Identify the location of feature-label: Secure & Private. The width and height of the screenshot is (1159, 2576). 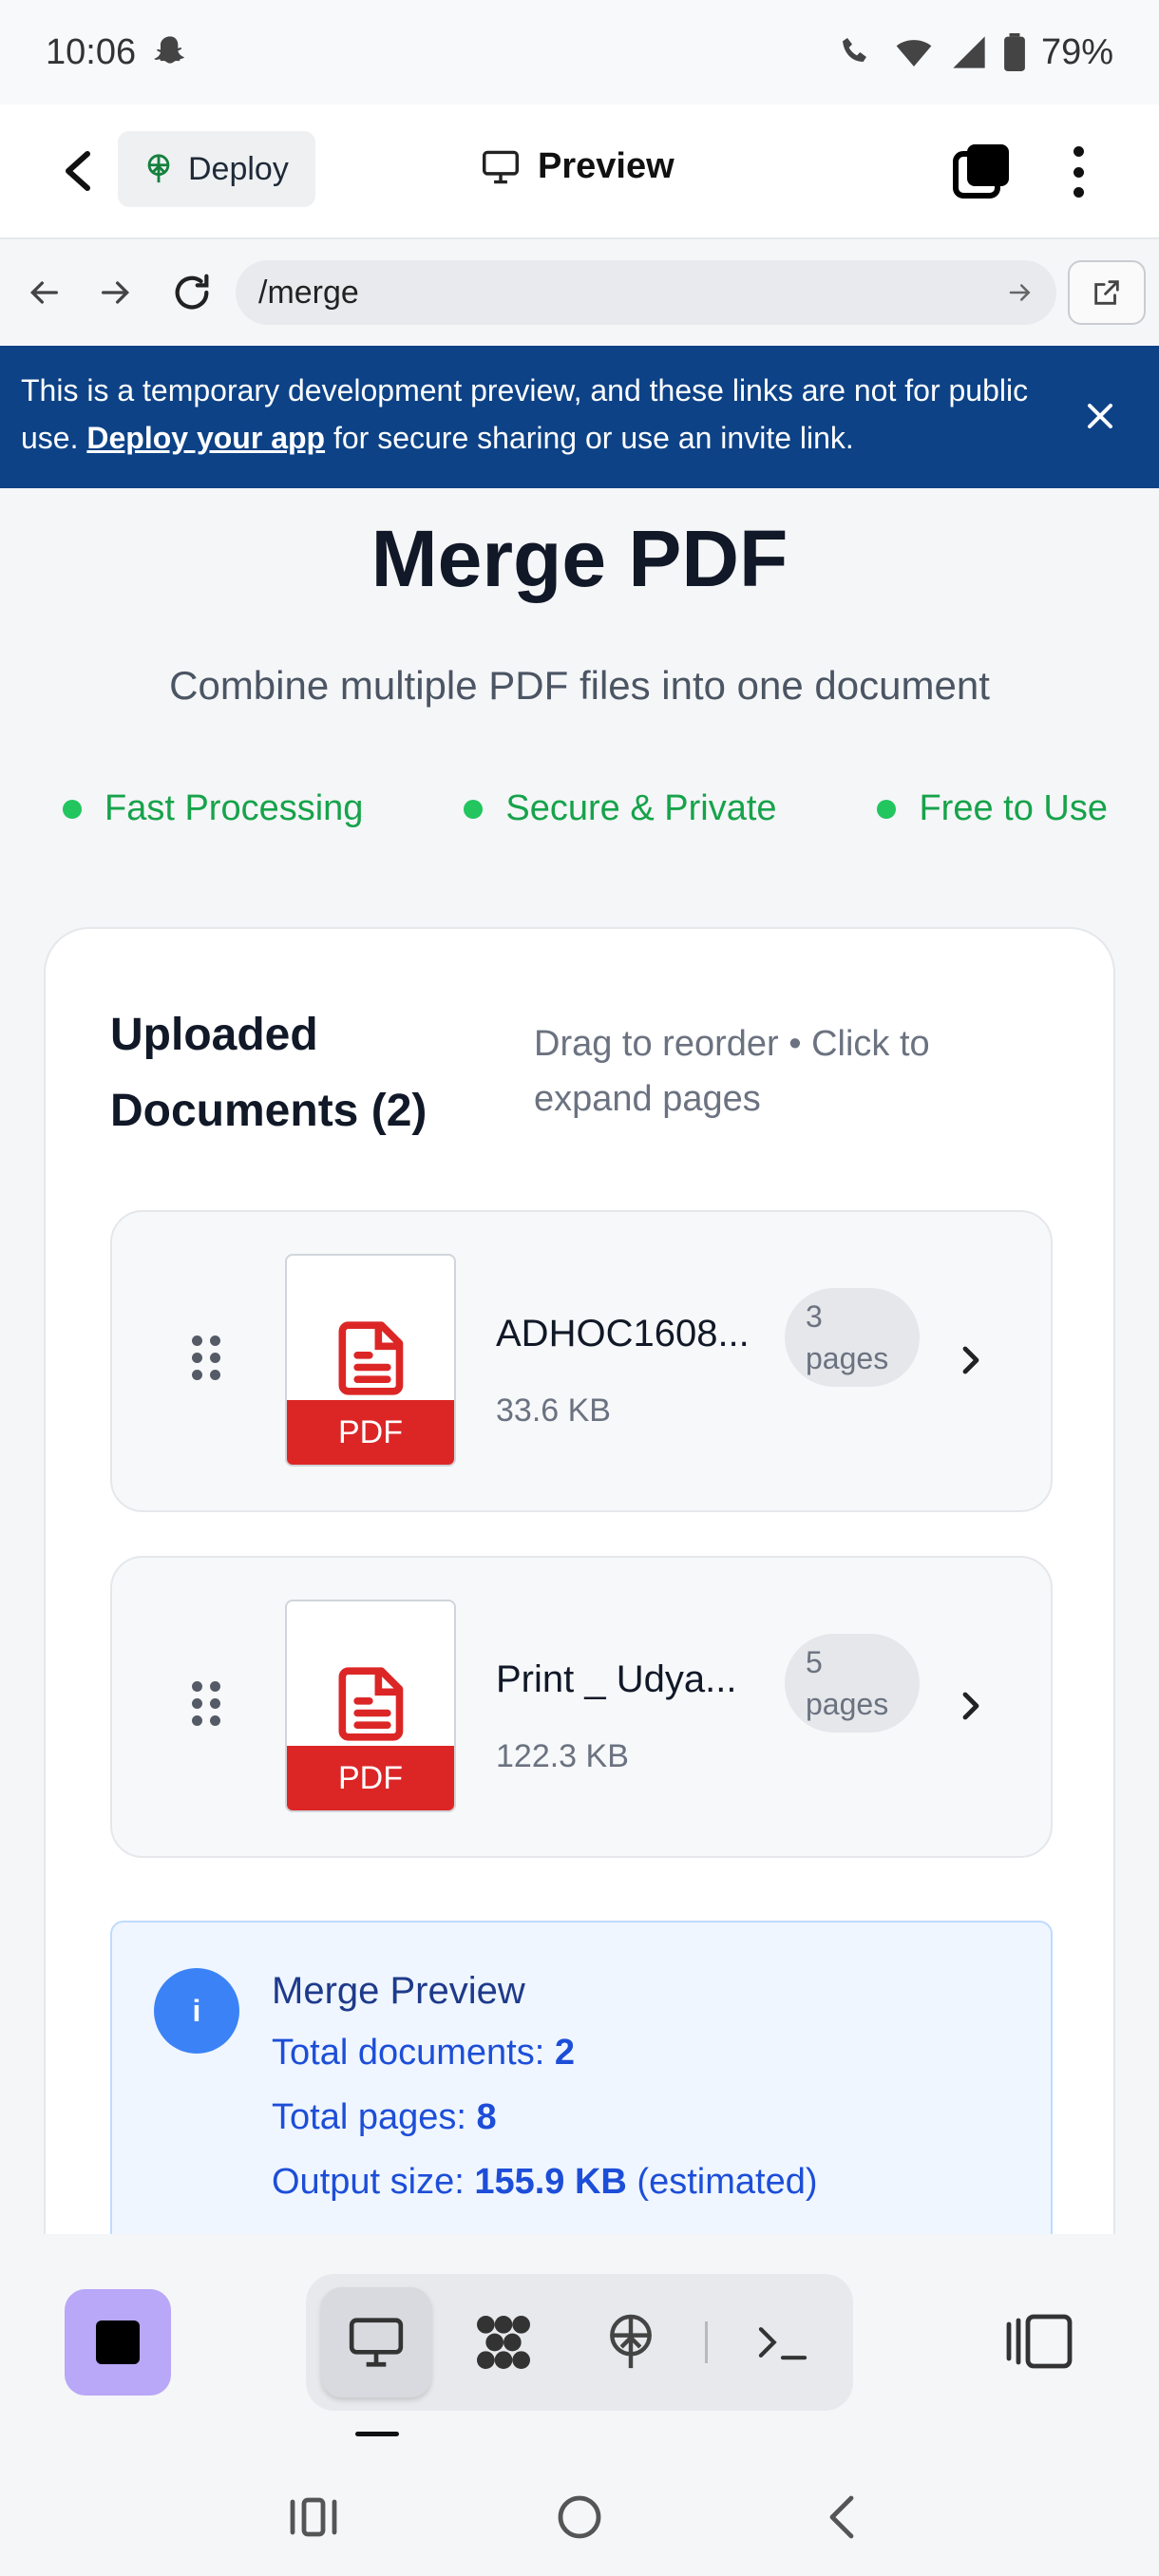
(641, 808).